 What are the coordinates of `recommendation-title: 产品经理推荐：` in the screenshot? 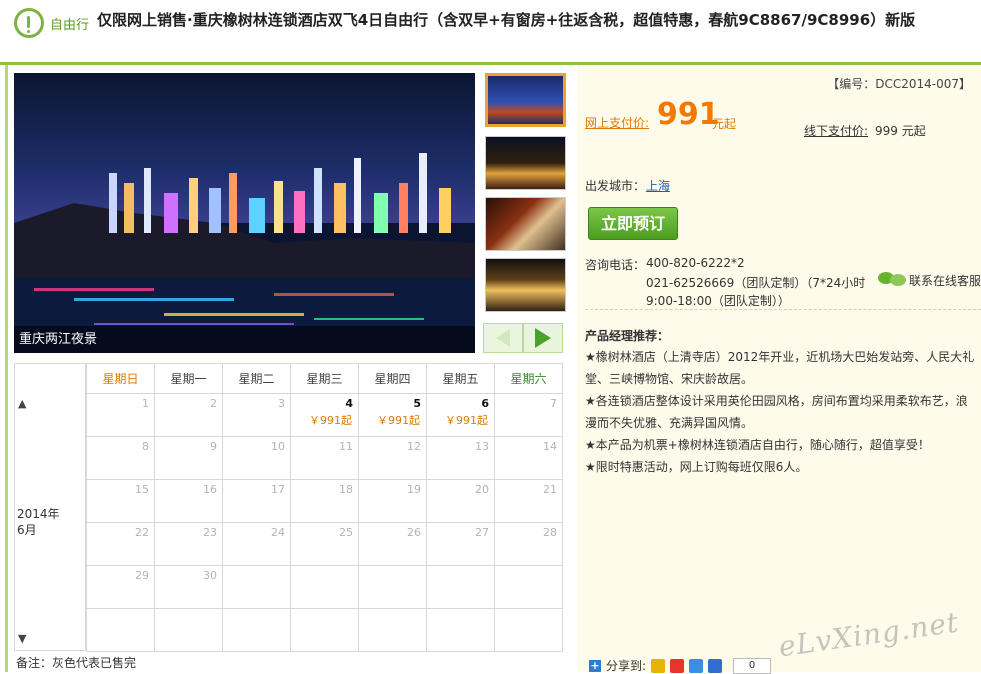 It's located at (627, 336).